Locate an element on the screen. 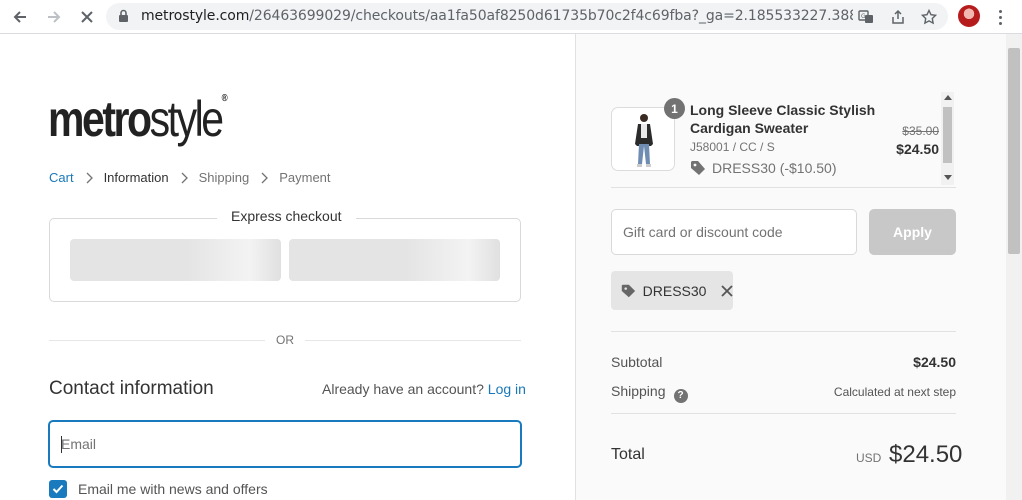 The height and width of the screenshot is (500, 1022). logo-bold: metro is located at coordinates (100, 119).